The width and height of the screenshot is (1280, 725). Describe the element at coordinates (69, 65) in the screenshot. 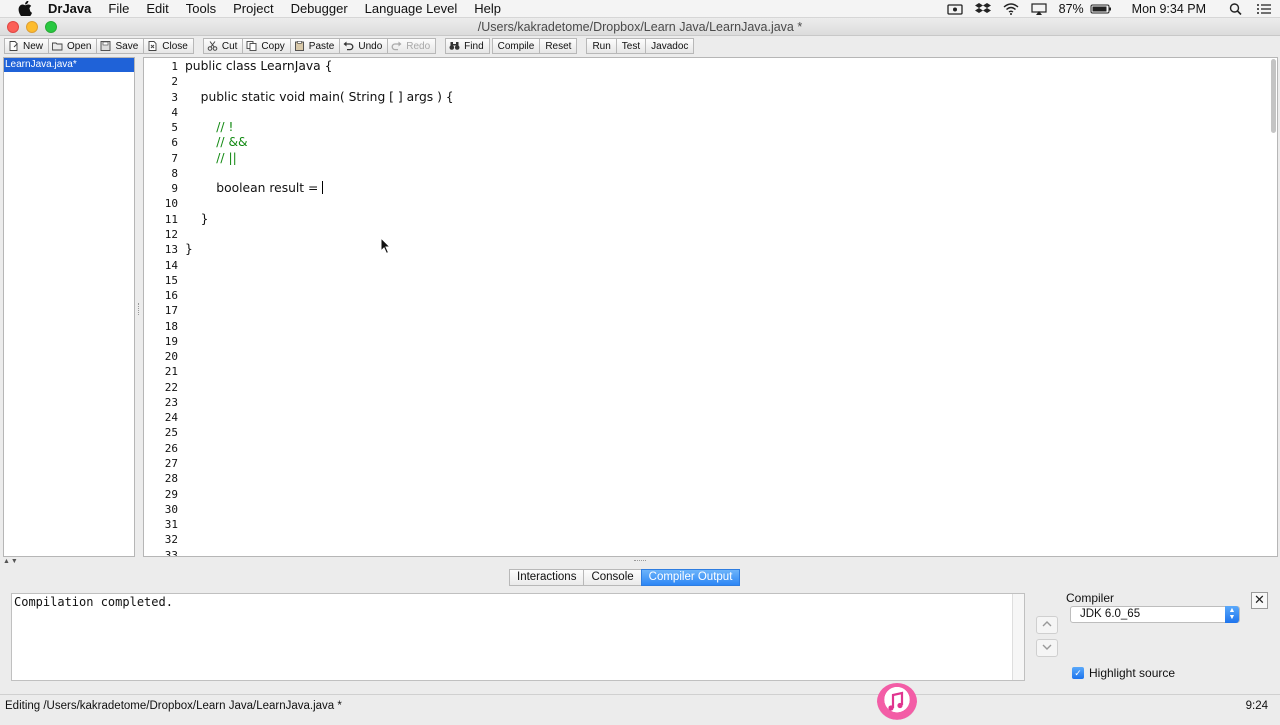

I see `document-list-item-selected: LearnJava.java*` at that location.